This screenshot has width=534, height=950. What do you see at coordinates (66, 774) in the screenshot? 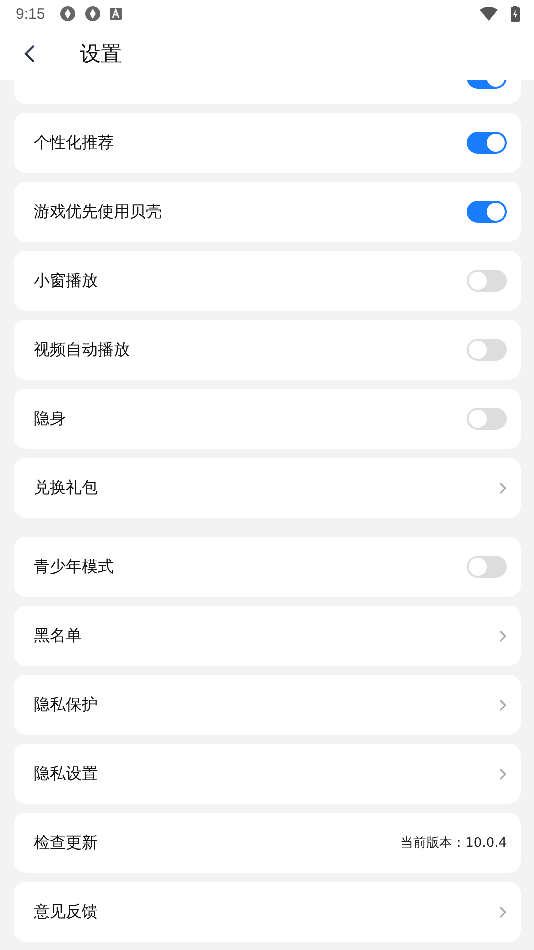
I see `row-label: 隐私设置` at bounding box center [66, 774].